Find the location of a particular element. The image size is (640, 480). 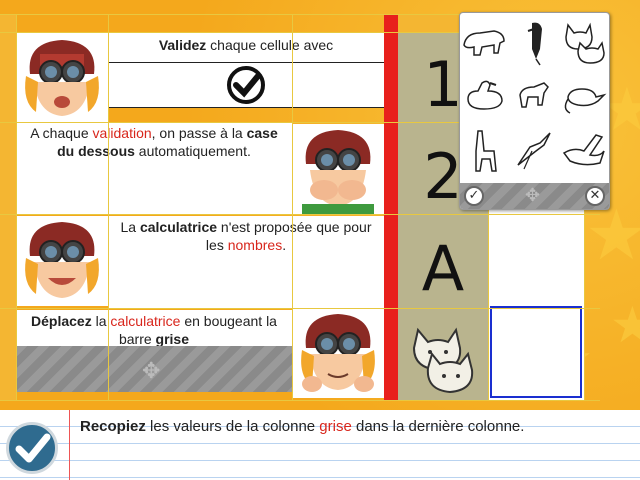

text-bold: calculatrice is located at coordinates (178, 227).